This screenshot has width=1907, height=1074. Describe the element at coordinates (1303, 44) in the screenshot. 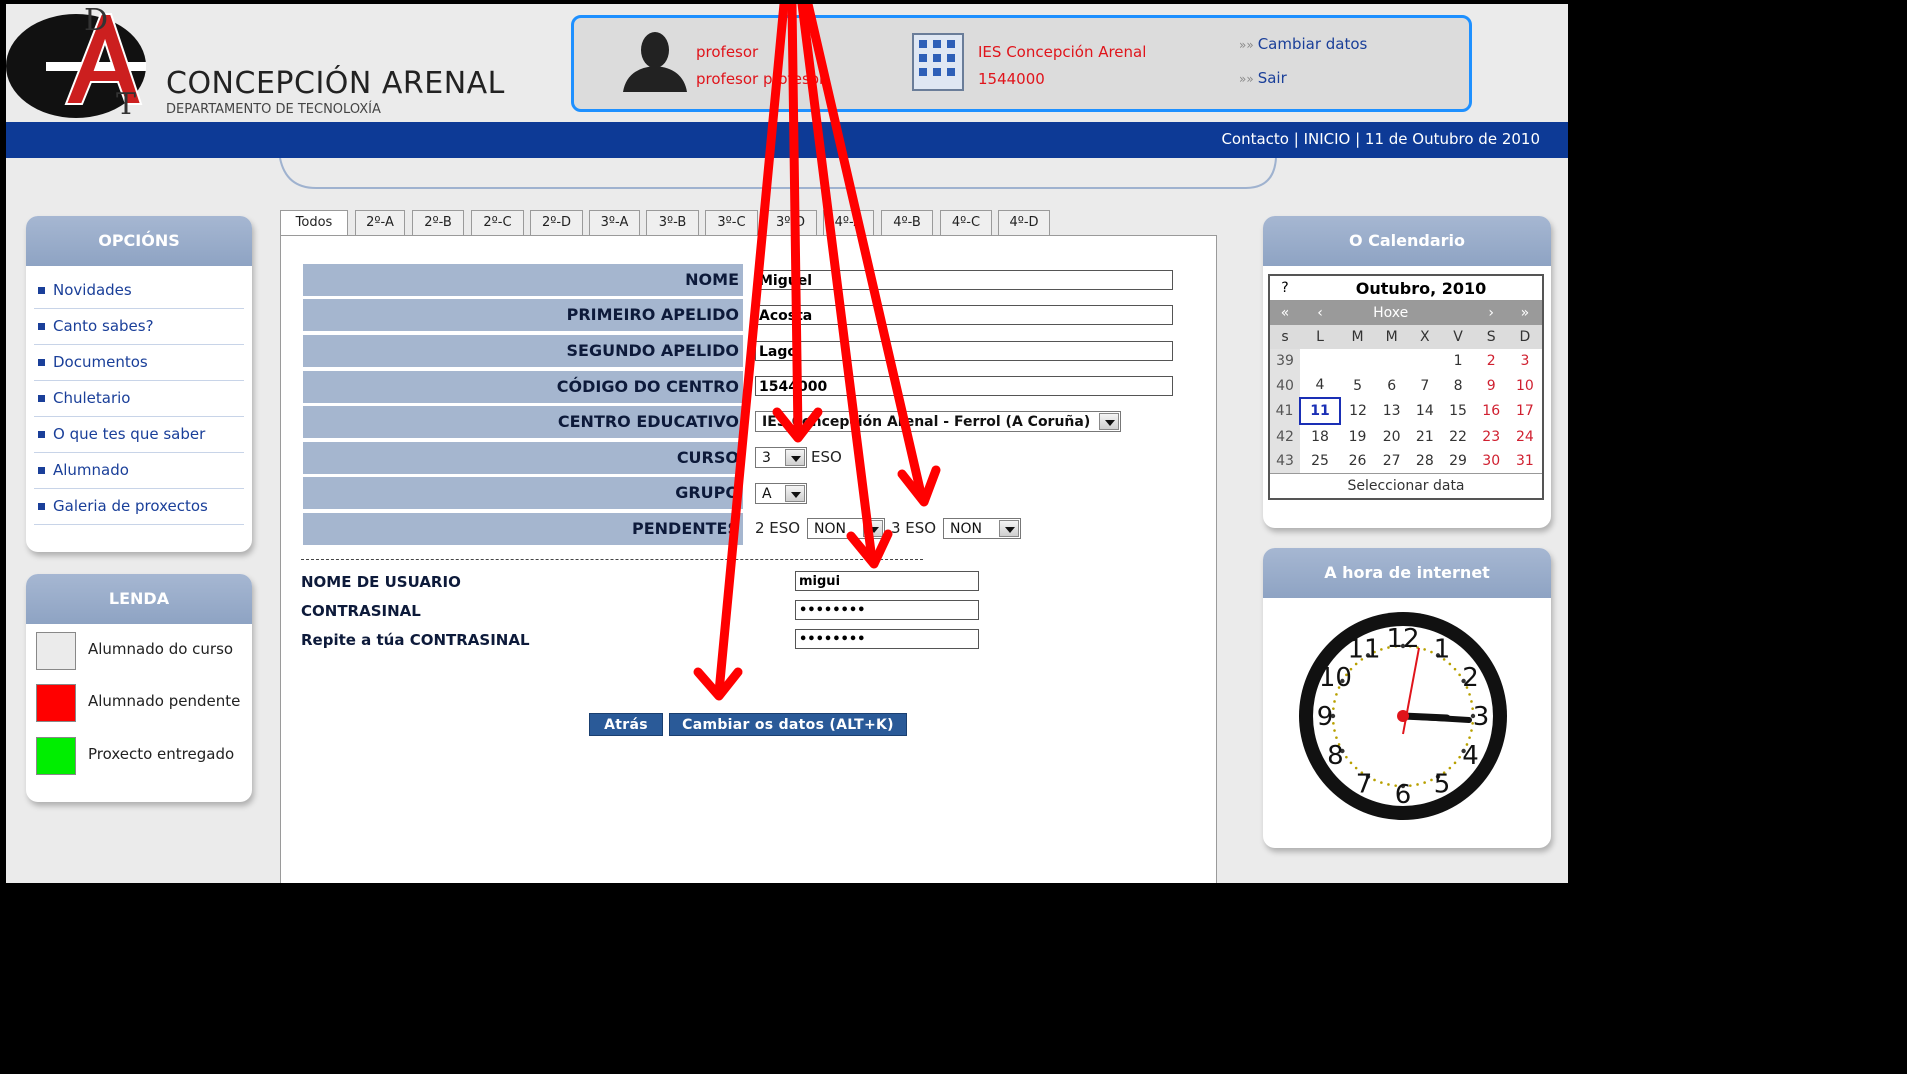

I see `change-data-link: »» Cambiar datos` at that location.